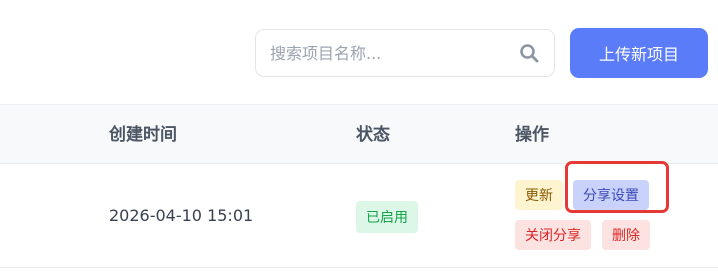 Image resolution: width=718 pixels, height=275 pixels. Describe the element at coordinates (626, 235) in the screenshot. I see `delete-button: 删除` at that location.